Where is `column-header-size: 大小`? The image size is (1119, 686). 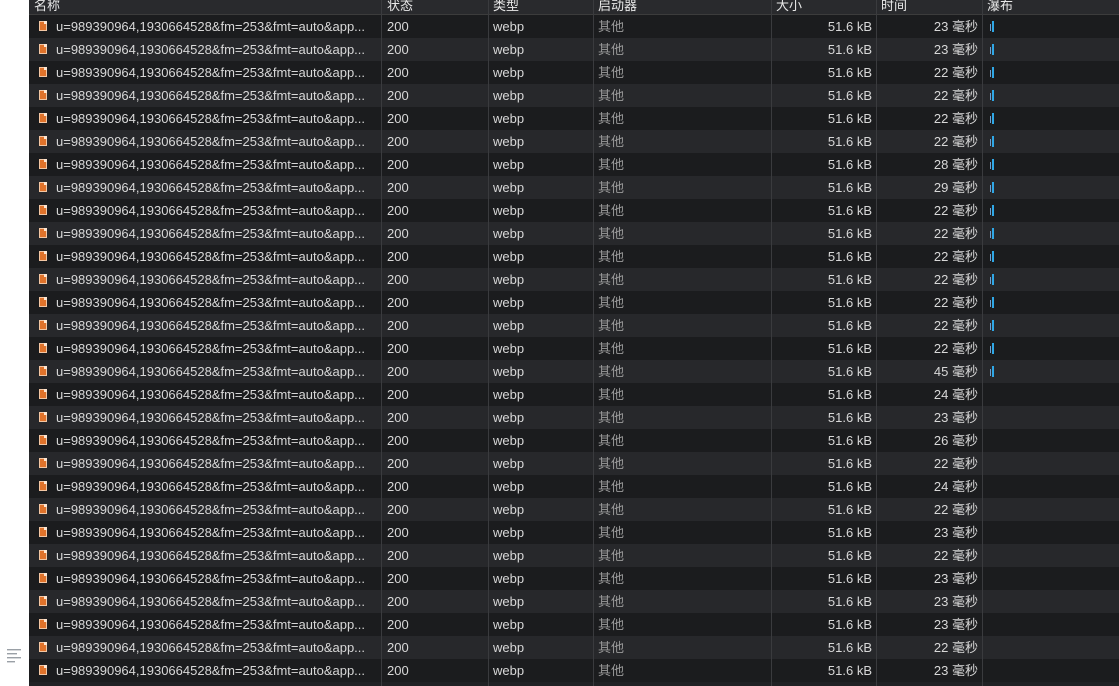
column-header-size: 大小 is located at coordinates (824, 7).